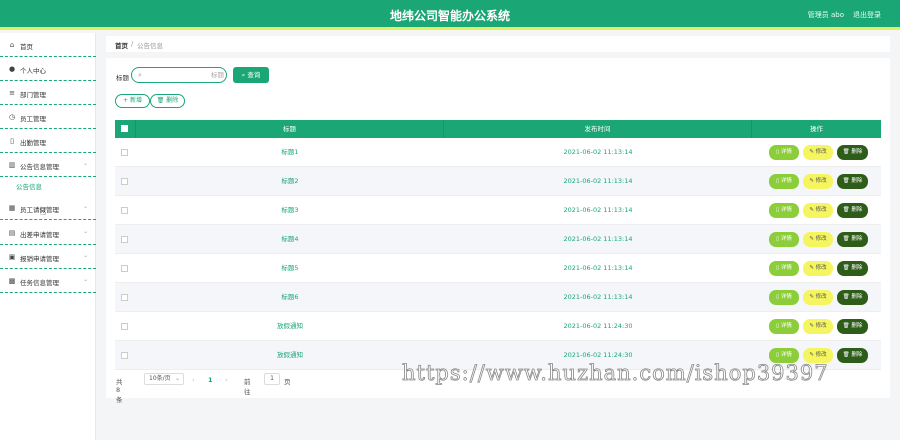 This screenshot has width=900, height=440. What do you see at coordinates (290, 297) in the screenshot?
I see `cell-title: 标题6` at bounding box center [290, 297].